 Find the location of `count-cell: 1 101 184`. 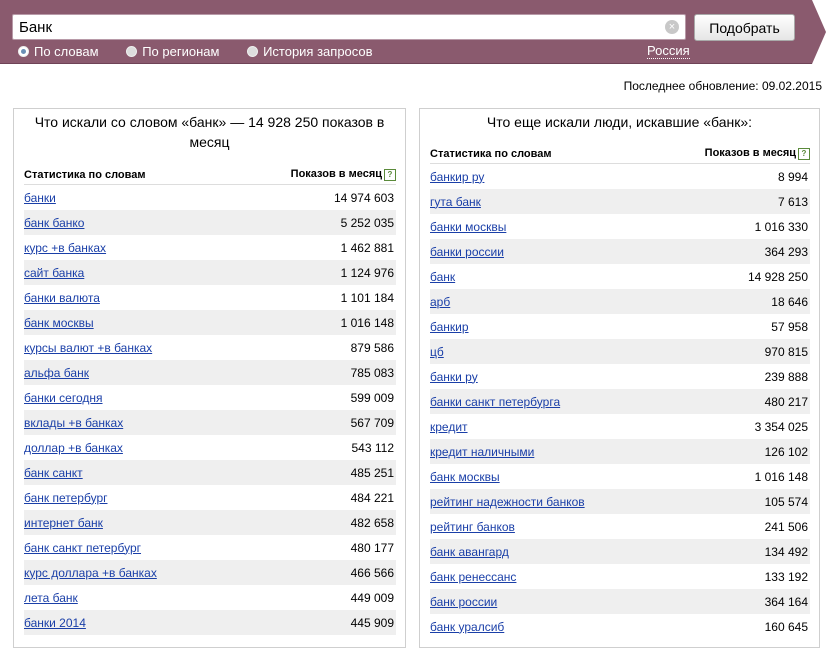

count-cell: 1 101 184 is located at coordinates (367, 297).